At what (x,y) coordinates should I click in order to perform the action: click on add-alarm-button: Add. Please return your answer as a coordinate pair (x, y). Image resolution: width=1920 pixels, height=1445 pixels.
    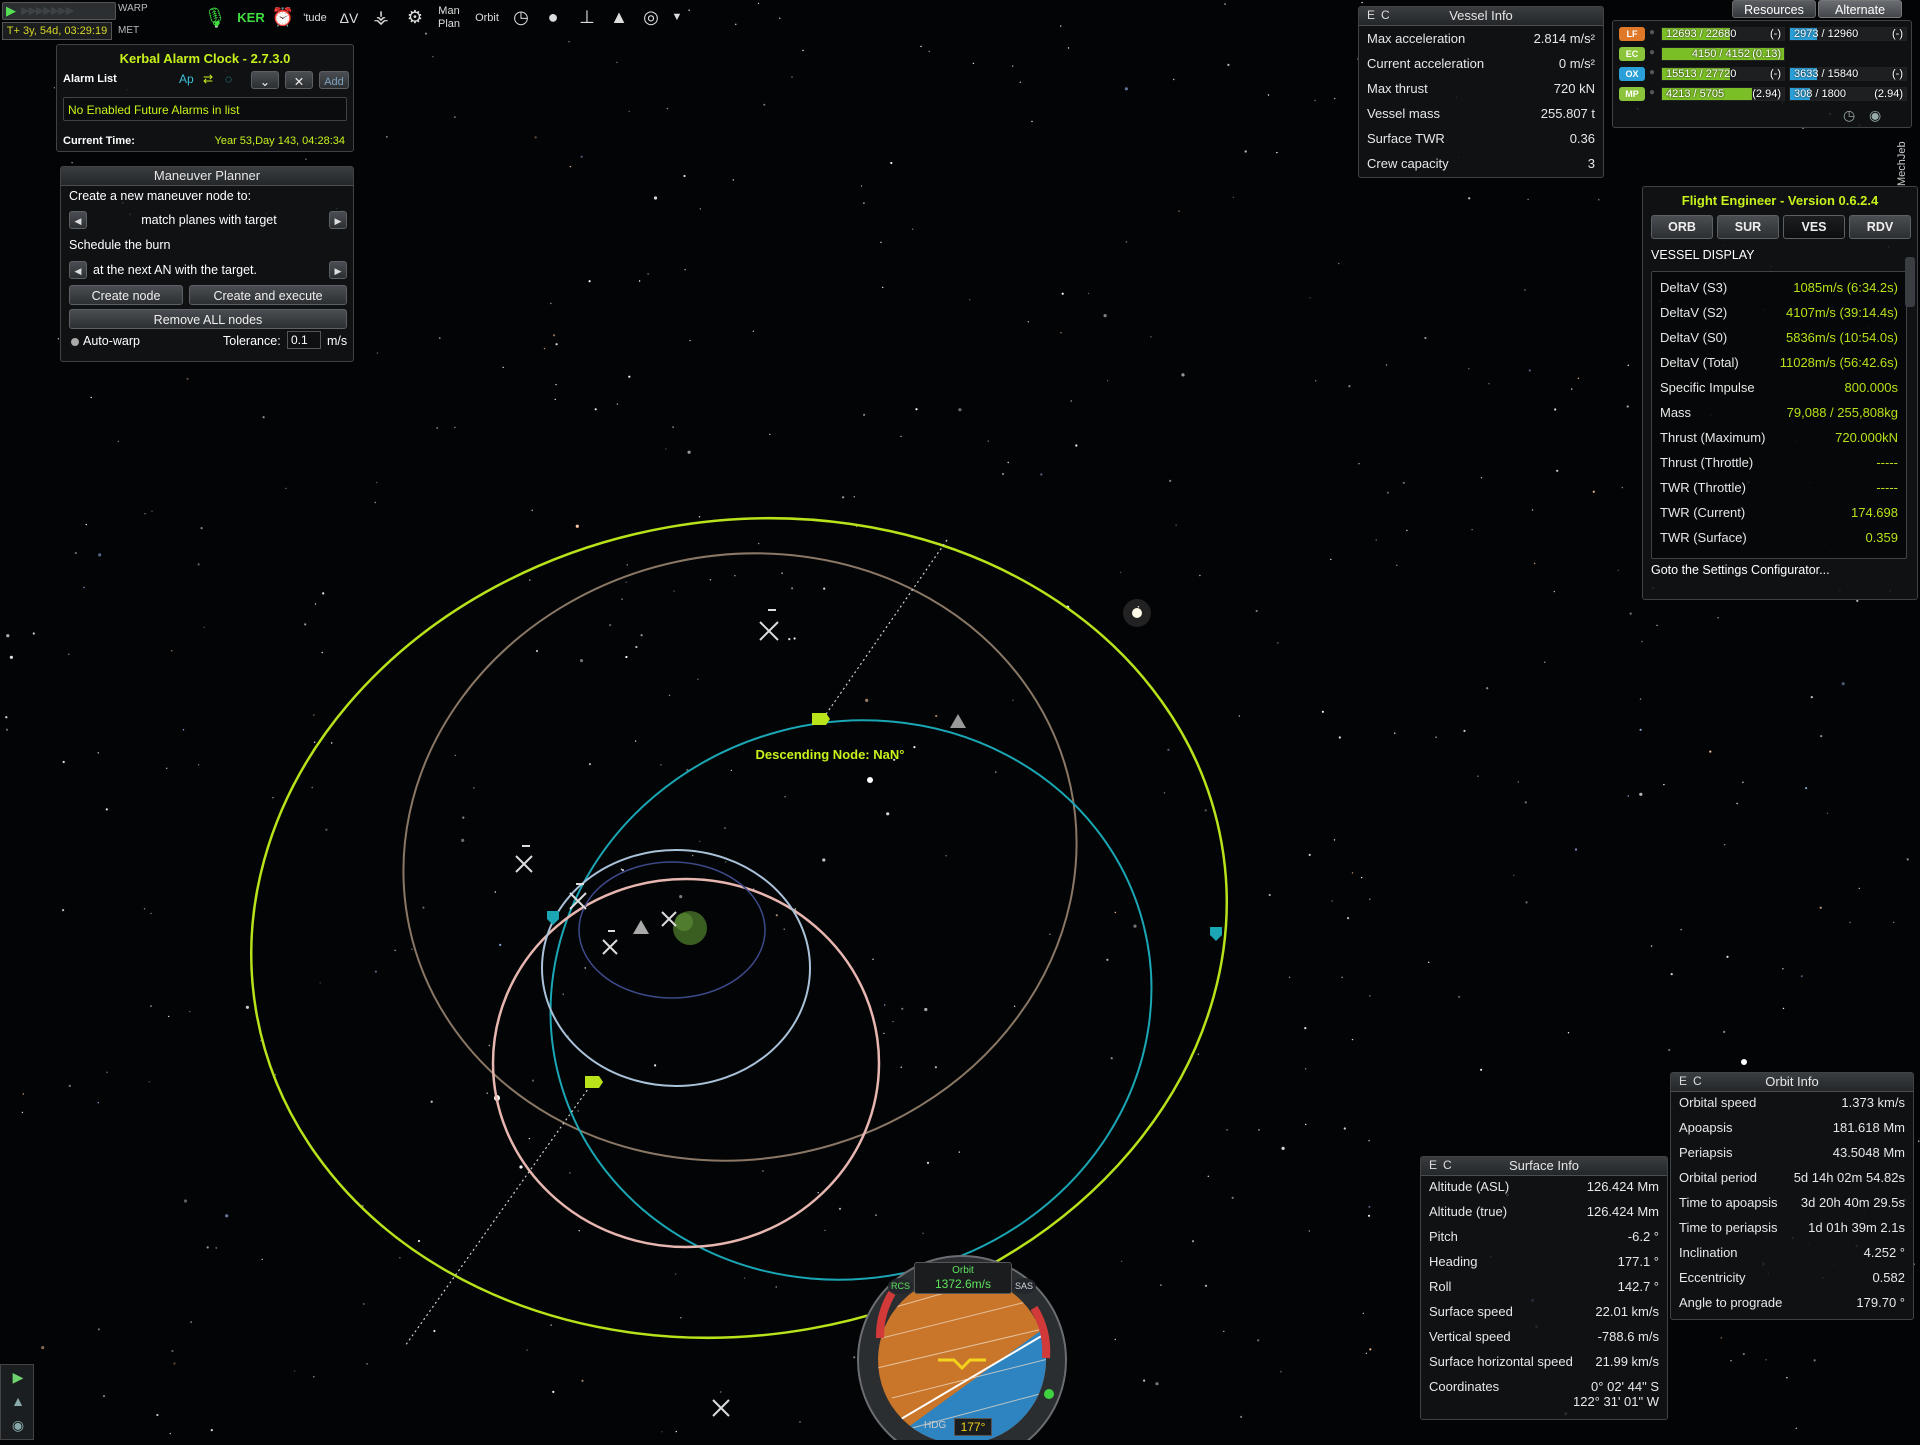
    Looking at the image, I should click on (334, 80).